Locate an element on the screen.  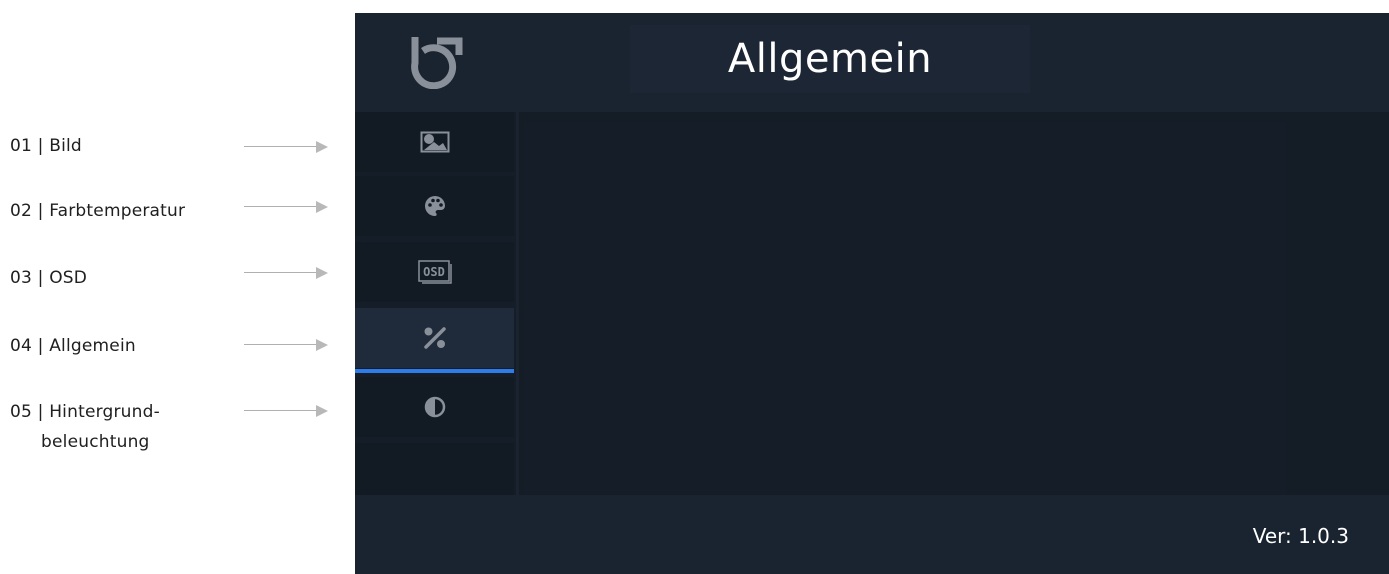
annotation-label: Farbtemperatur is located at coordinates (117, 211).